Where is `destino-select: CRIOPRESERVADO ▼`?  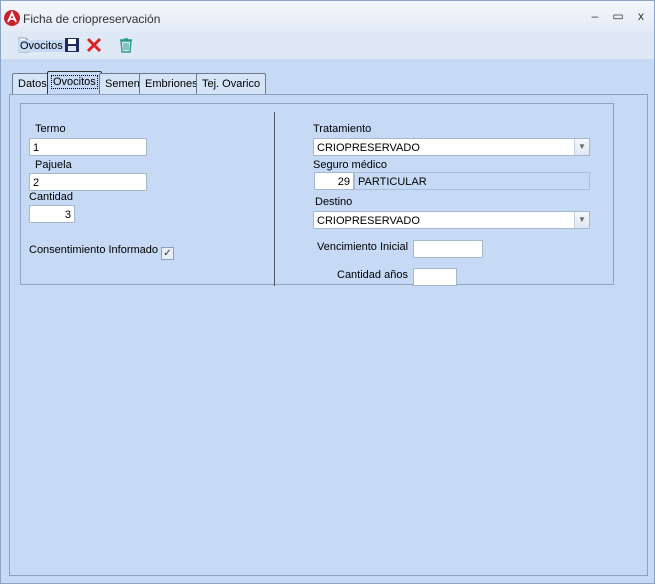 destino-select: CRIOPRESERVADO ▼ is located at coordinates (451, 220).